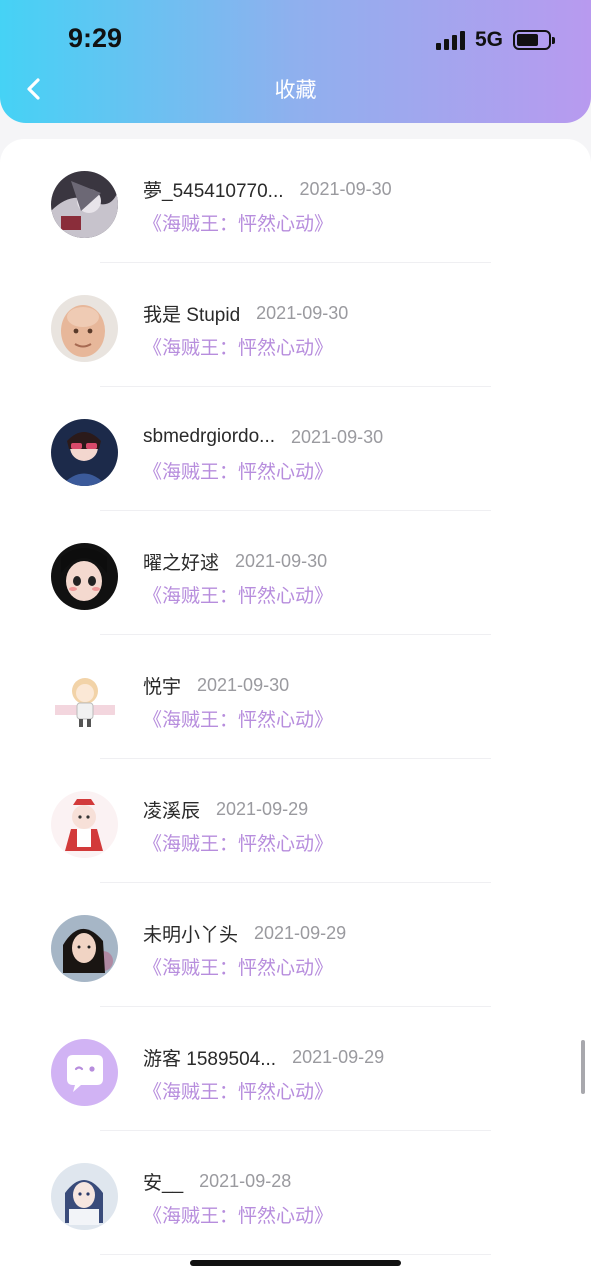 This screenshot has width=591, height=1280. What do you see at coordinates (84, 452) in the screenshot?
I see `girl-photo-avatar-icon` at bounding box center [84, 452].